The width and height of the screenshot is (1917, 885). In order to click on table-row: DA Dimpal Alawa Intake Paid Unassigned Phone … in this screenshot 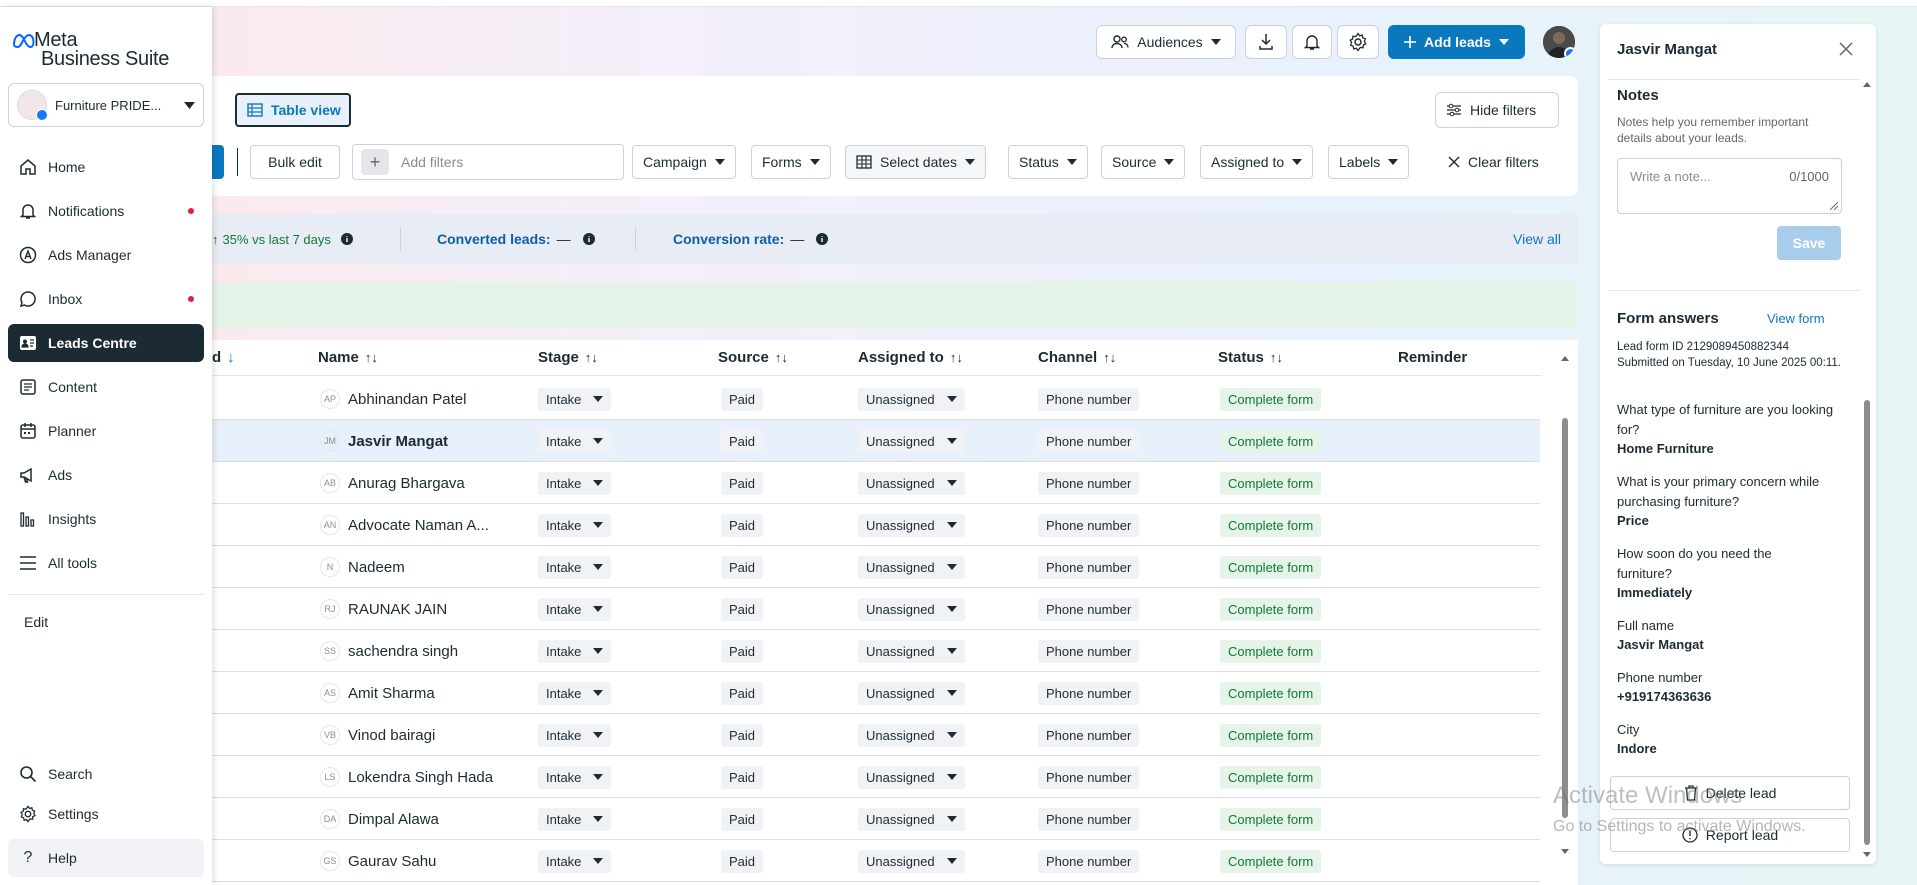, I will do `click(876, 819)`.